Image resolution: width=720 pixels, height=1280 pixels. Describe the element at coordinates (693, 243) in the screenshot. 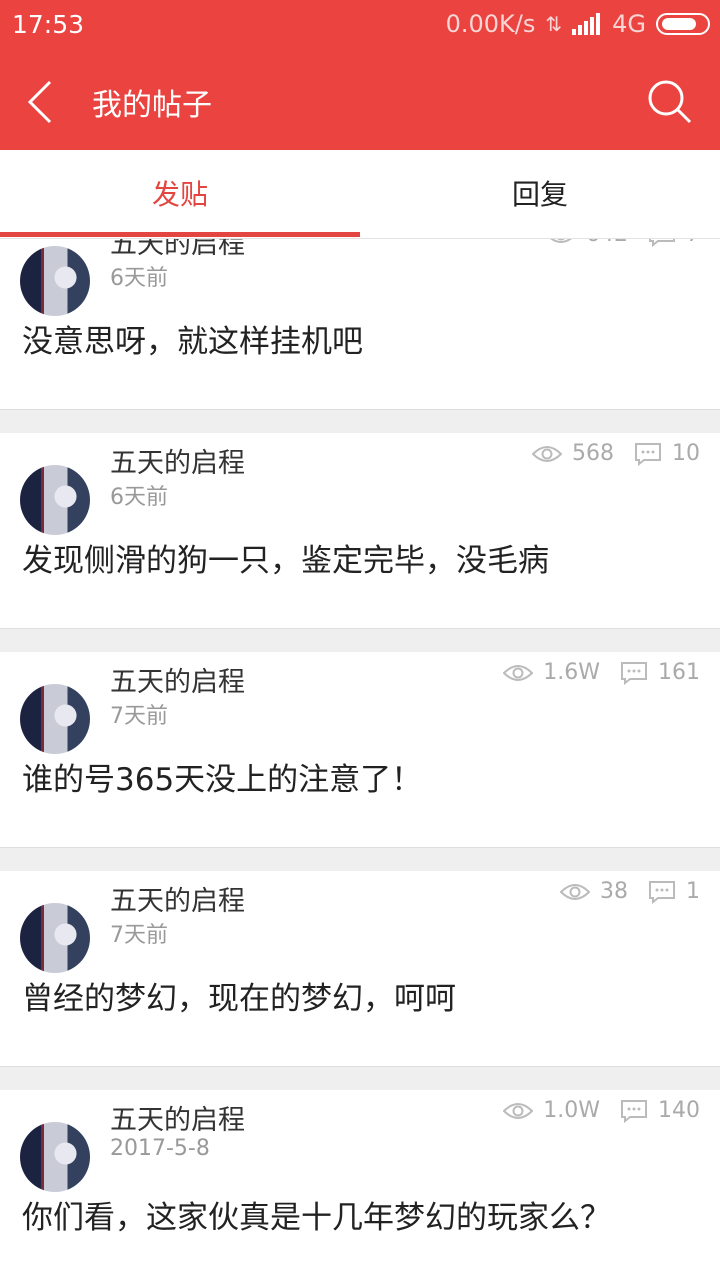

I see `comments-count: 7` at that location.